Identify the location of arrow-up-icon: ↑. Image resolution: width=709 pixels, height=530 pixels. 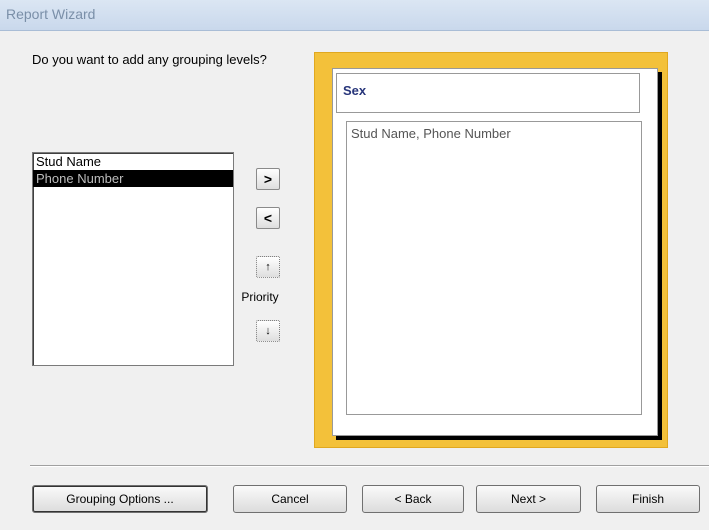
(268, 267).